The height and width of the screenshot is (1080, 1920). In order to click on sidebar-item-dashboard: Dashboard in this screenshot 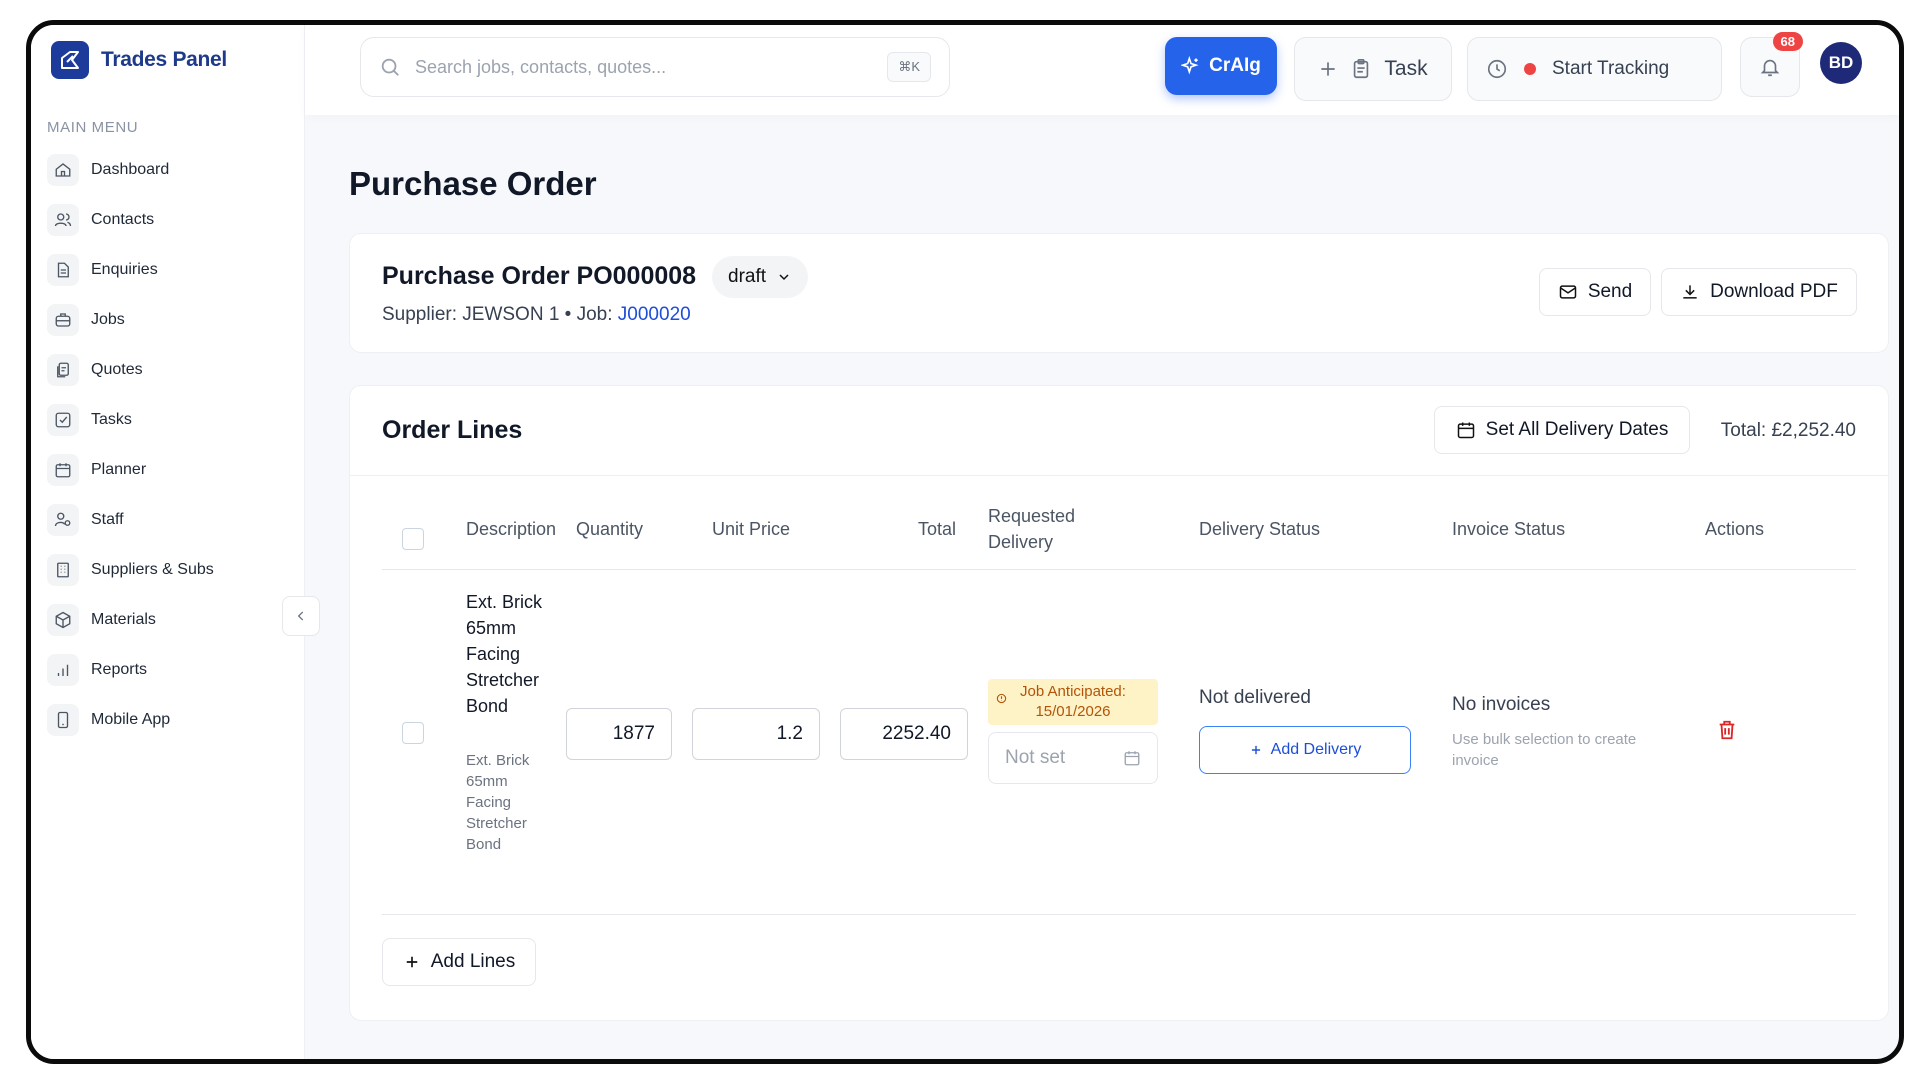, I will do `click(168, 170)`.